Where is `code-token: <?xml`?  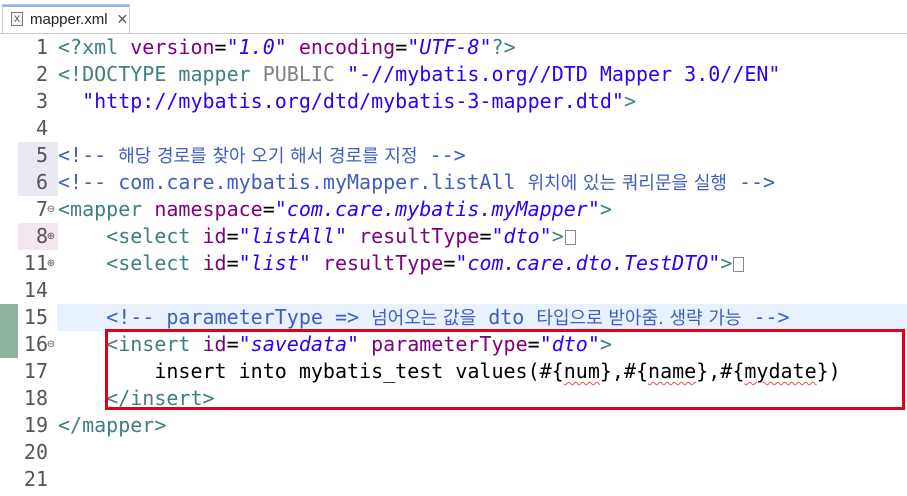 code-token: <?xml is located at coordinates (94, 47).